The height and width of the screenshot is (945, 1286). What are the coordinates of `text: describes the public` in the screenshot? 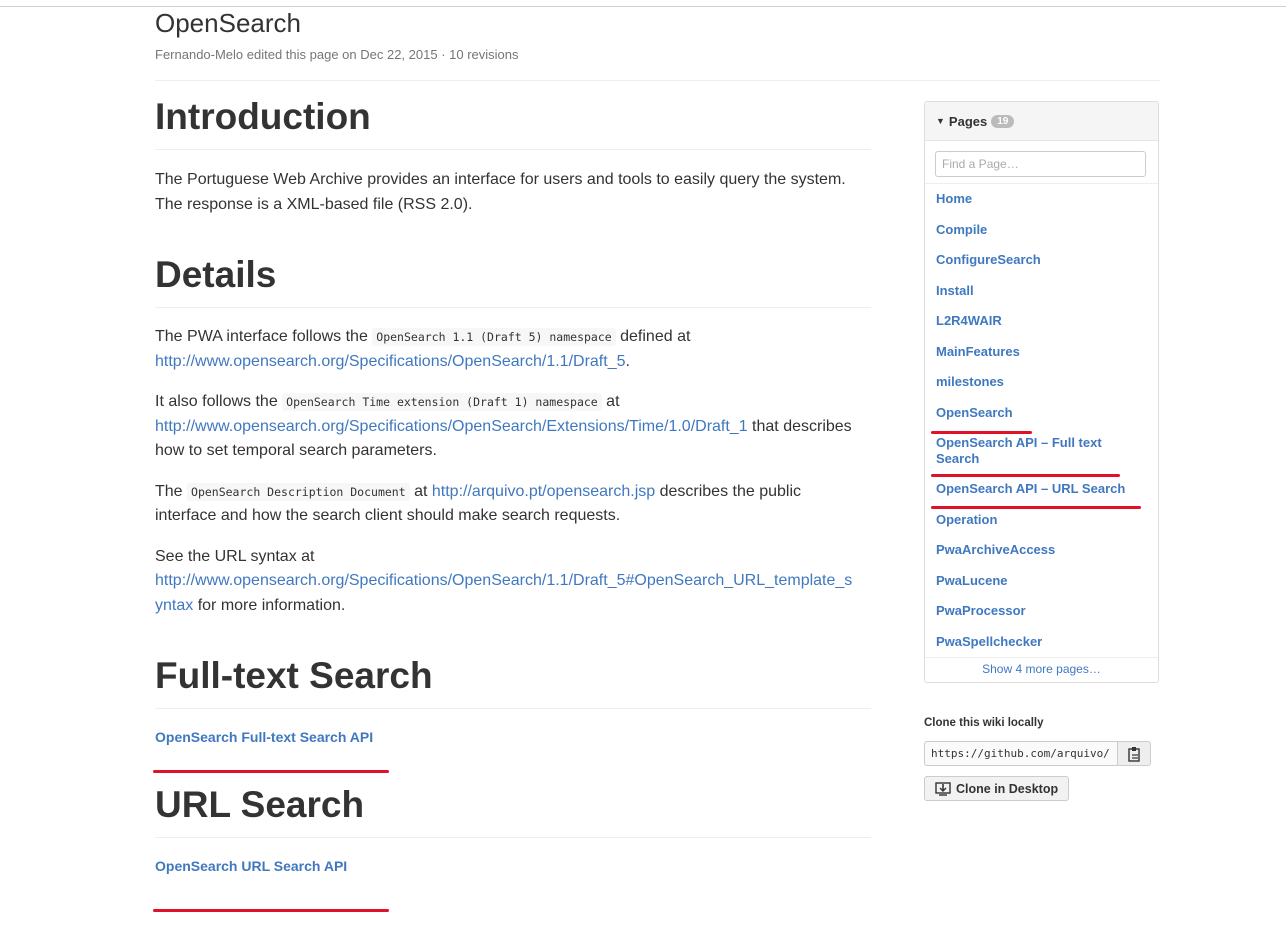 It's located at (728, 491).